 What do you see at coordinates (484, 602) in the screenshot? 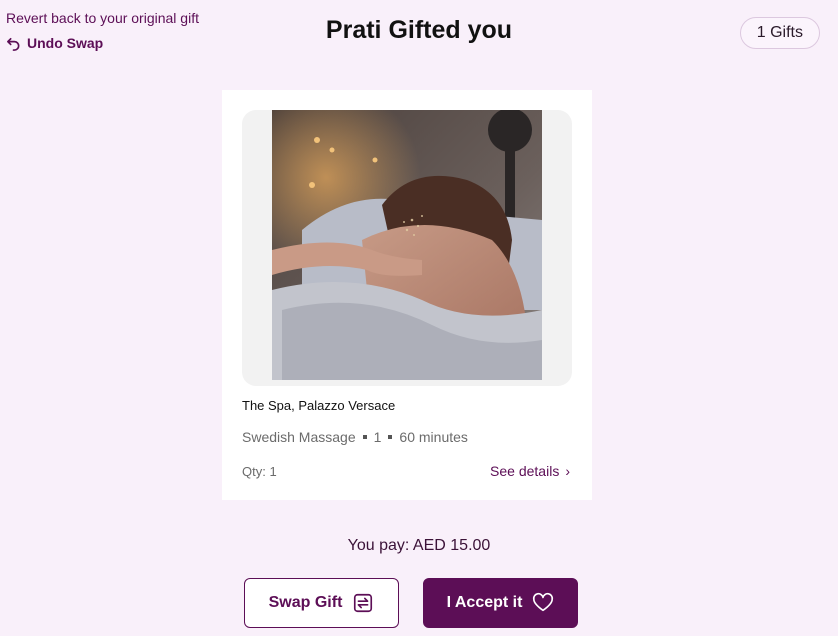
I see `accept-gift-label: I Accept it` at bounding box center [484, 602].